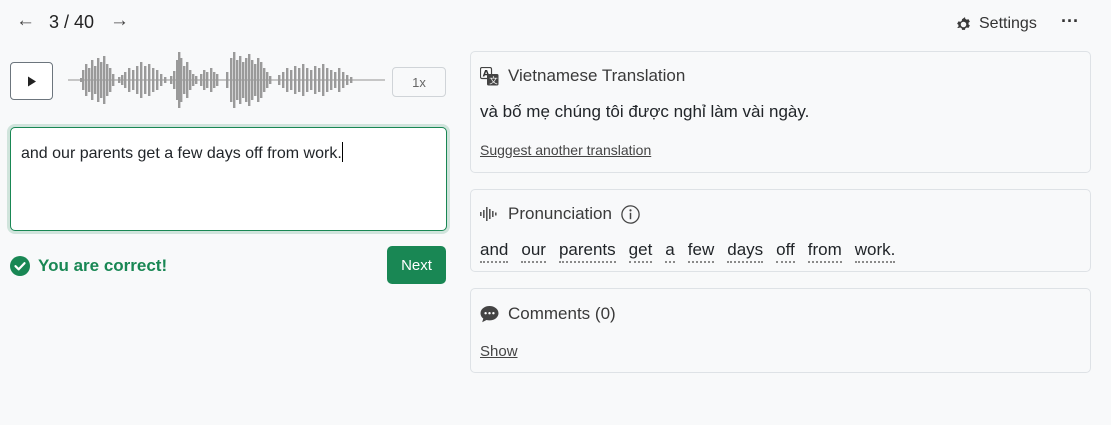 The image size is (1111, 425). What do you see at coordinates (562, 313) in the screenshot?
I see `comments-title: Comments (0)` at bounding box center [562, 313].